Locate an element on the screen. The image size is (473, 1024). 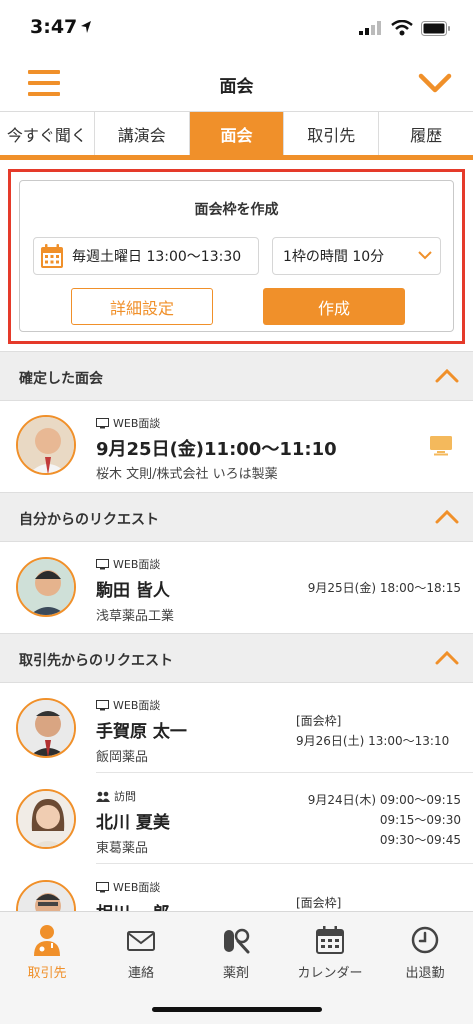
company-name: 飯岡薬品 is located at coordinates (122, 757).